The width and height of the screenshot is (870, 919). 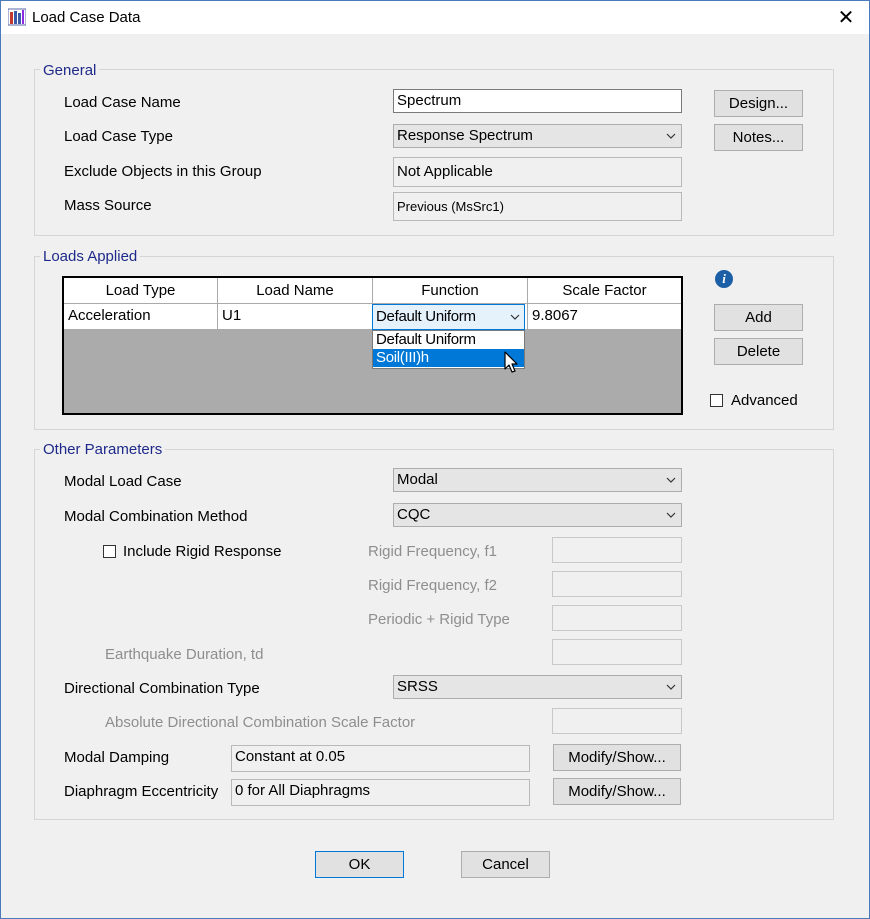 What do you see at coordinates (537, 101) in the screenshot?
I see `load-case-name-input: Spectrum` at bounding box center [537, 101].